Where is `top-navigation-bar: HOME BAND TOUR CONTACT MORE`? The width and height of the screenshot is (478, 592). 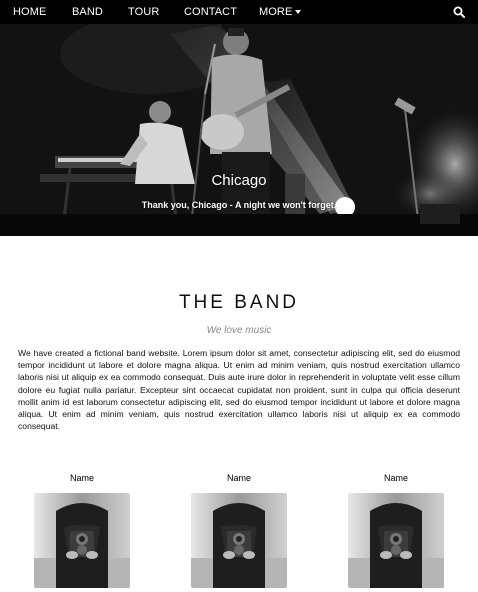
top-navigation-bar: HOME BAND TOUR CONTACT MORE is located at coordinates (239, 12).